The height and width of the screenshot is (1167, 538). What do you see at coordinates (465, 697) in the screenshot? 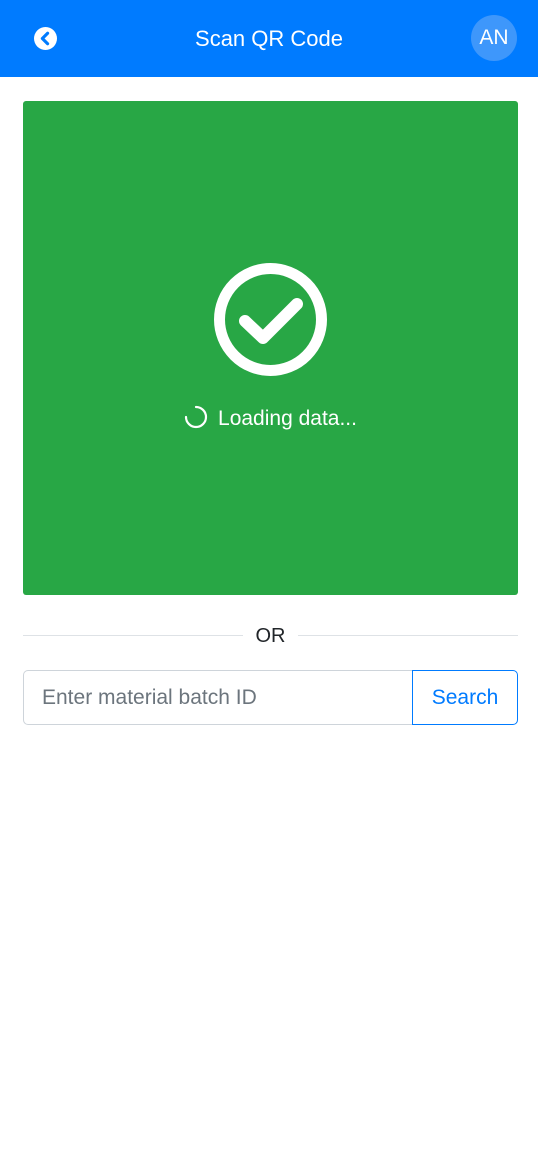
I see `search-button: Search` at bounding box center [465, 697].